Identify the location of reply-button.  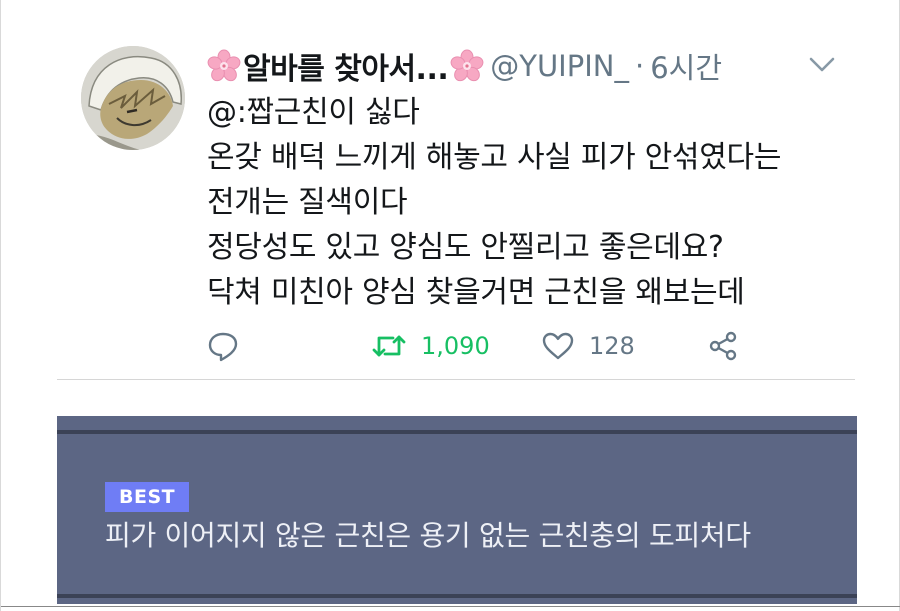
(223, 346).